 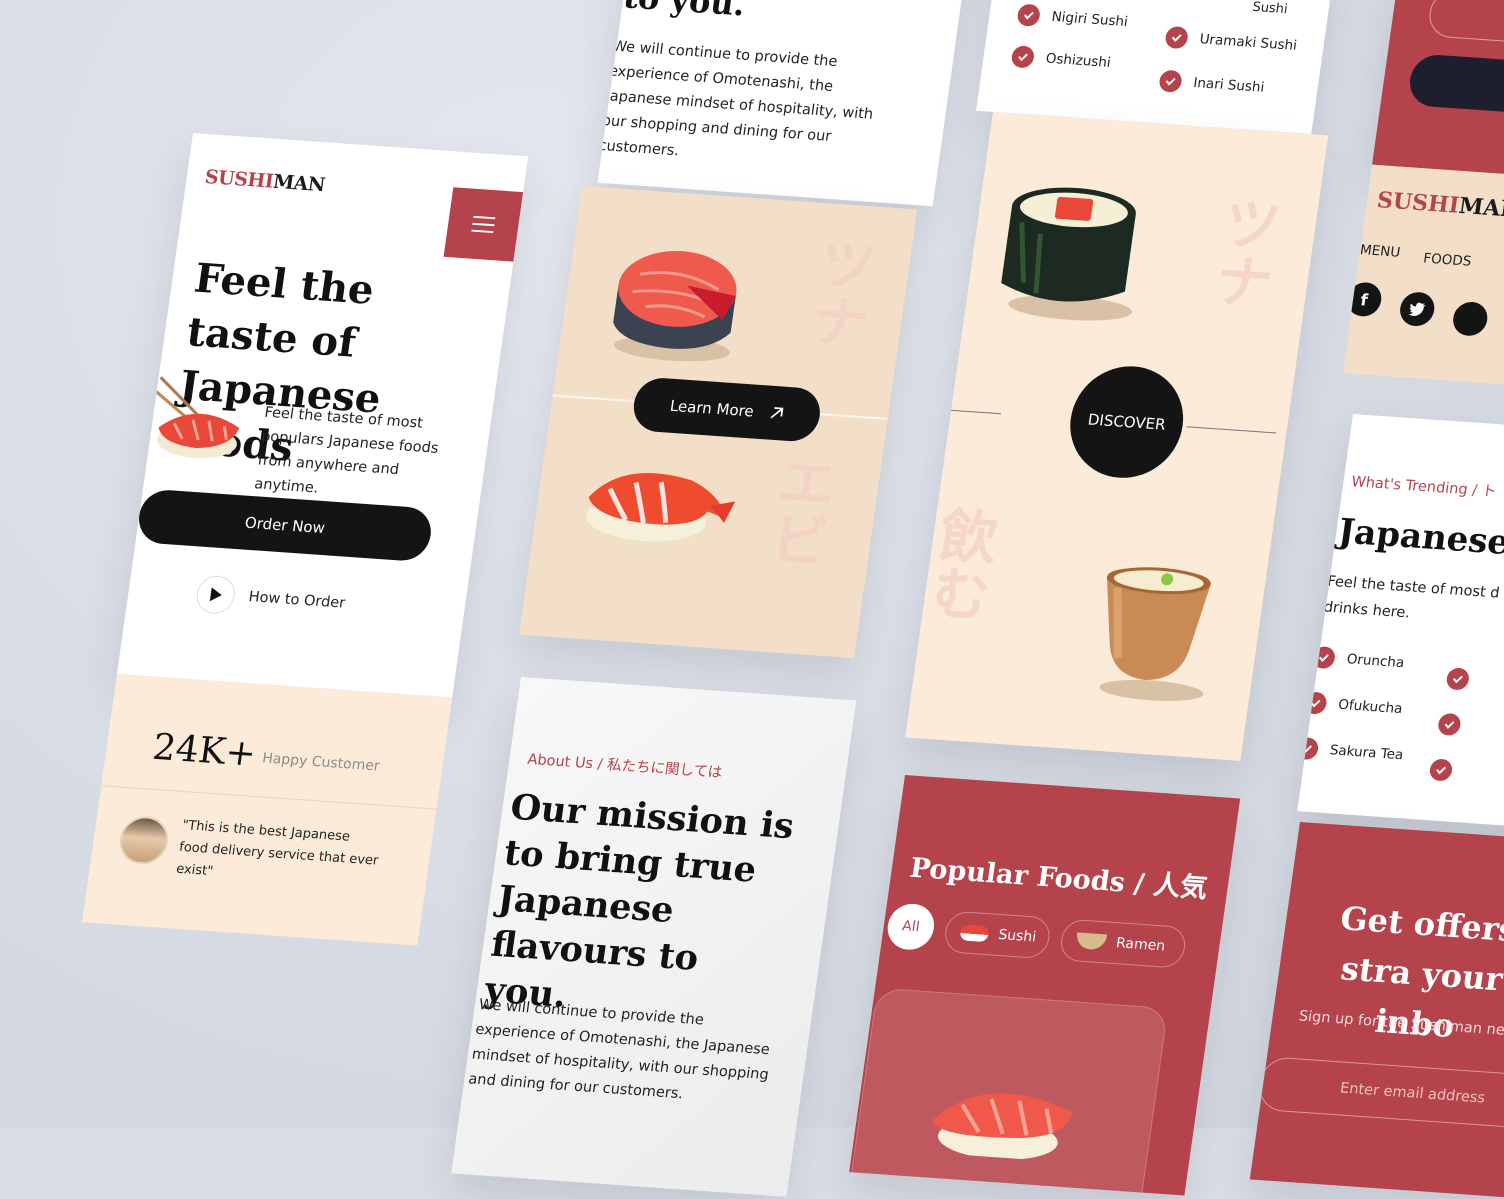 What do you see at coordinates (974, 933) in the screenshot?
I see `sushi-icon` at bounding box center [974, 933].